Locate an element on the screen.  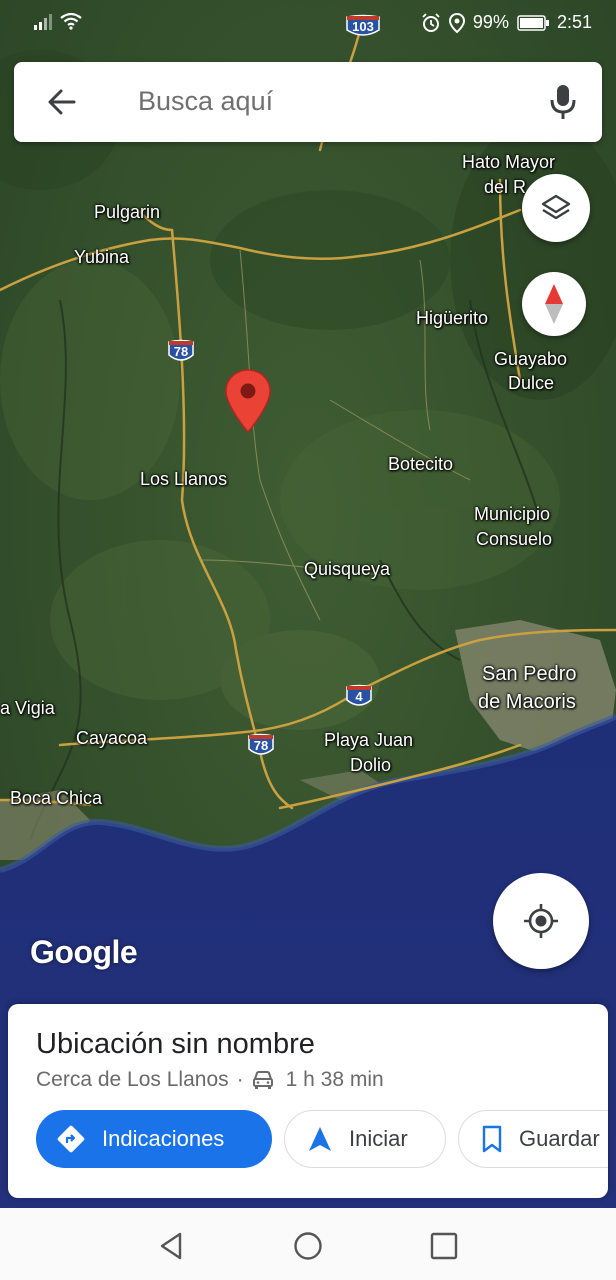
compass-button is located at coordinates (554, 304).